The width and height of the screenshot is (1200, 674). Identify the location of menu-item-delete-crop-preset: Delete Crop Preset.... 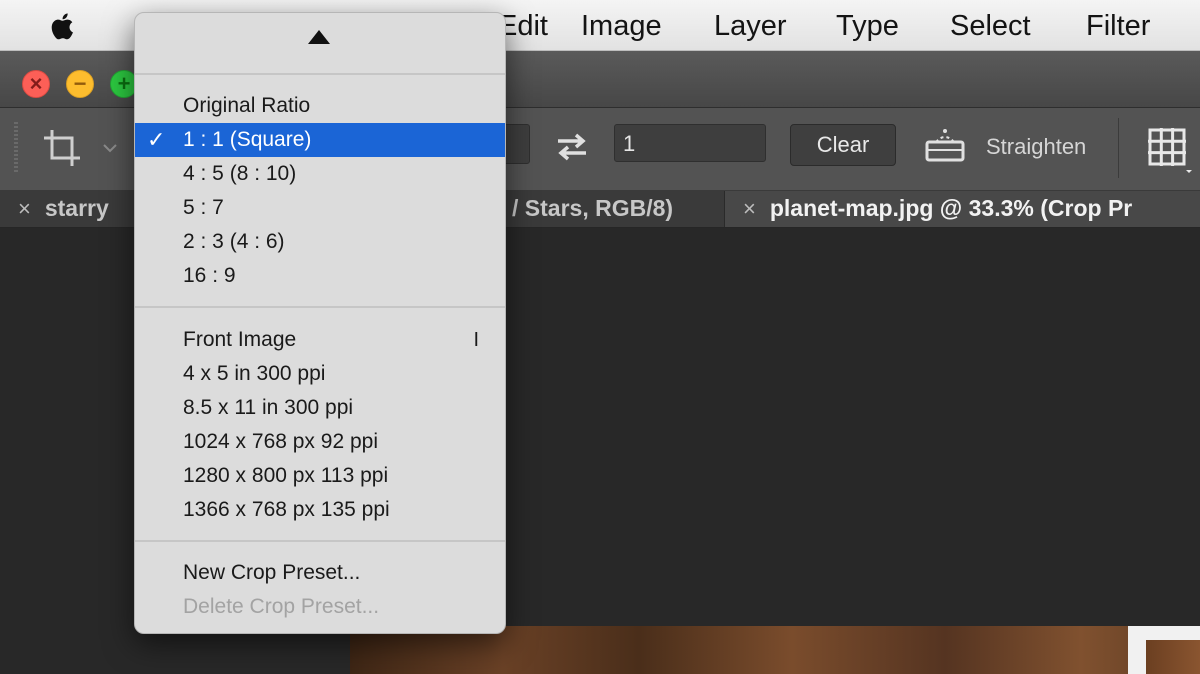
(281, 606).